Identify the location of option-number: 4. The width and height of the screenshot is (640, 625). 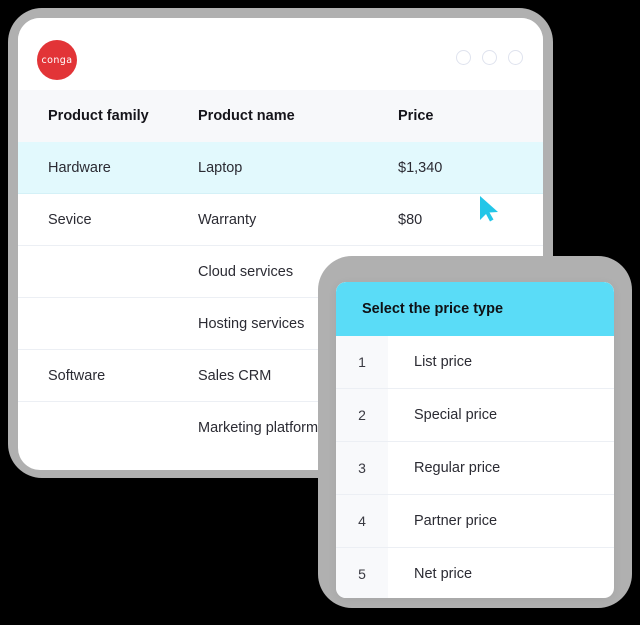
(362, 521).